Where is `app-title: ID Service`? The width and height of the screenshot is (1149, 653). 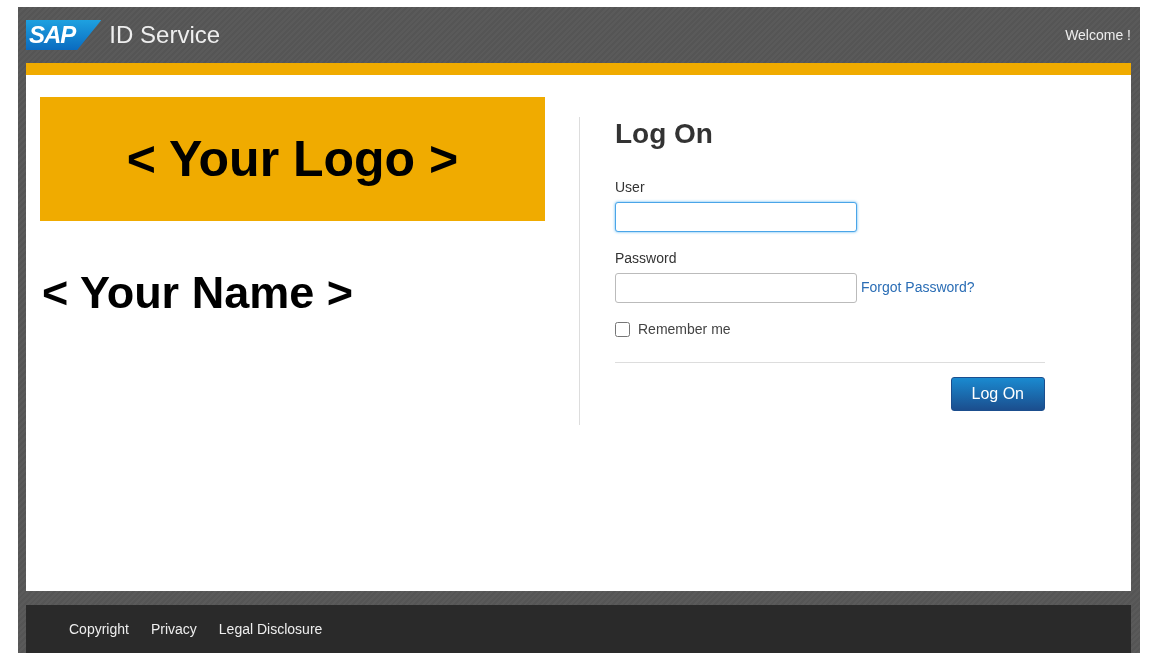 app-title: ID Service is located at coordinates (165, 35).